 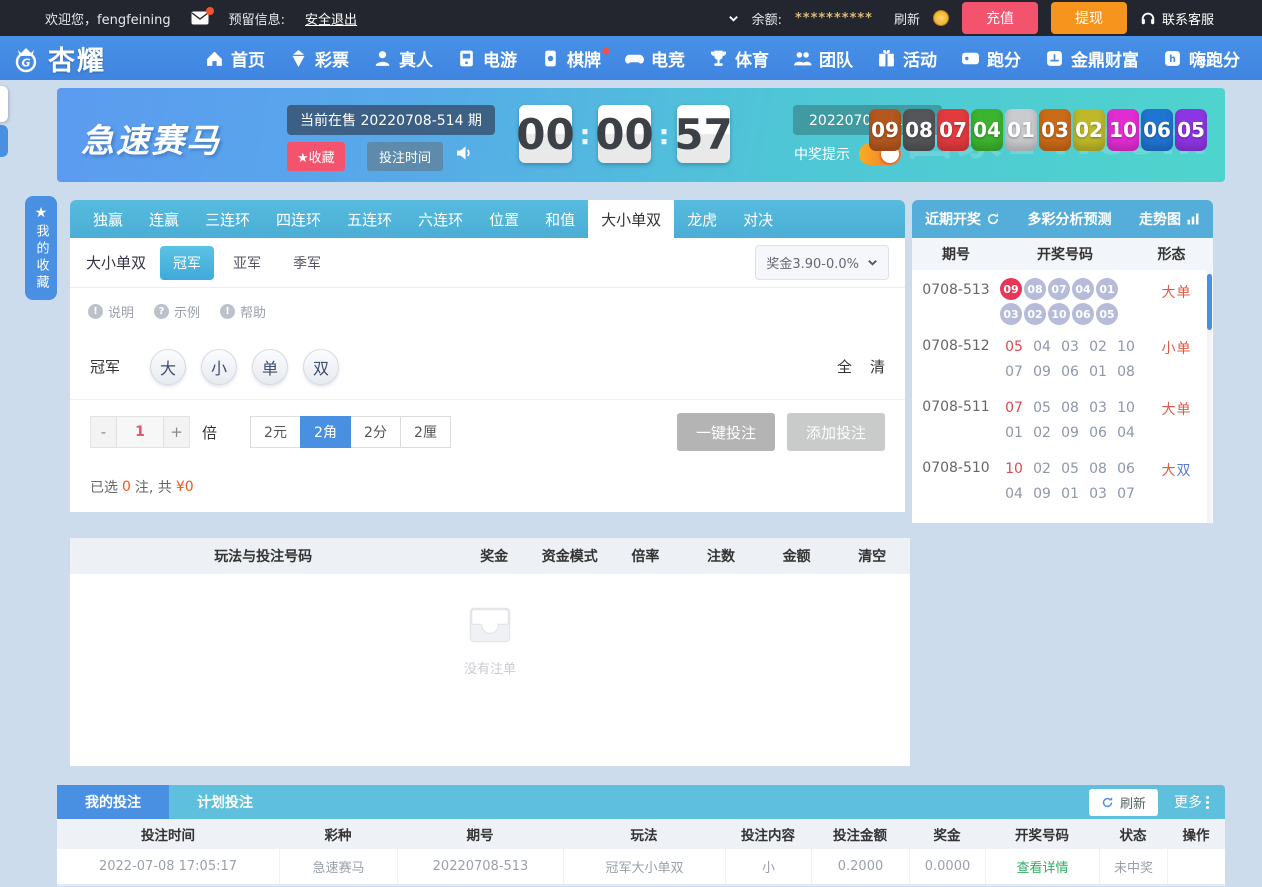 I want to click on helper-link-帮助: ! 帮助, so click(x=243, y=311).